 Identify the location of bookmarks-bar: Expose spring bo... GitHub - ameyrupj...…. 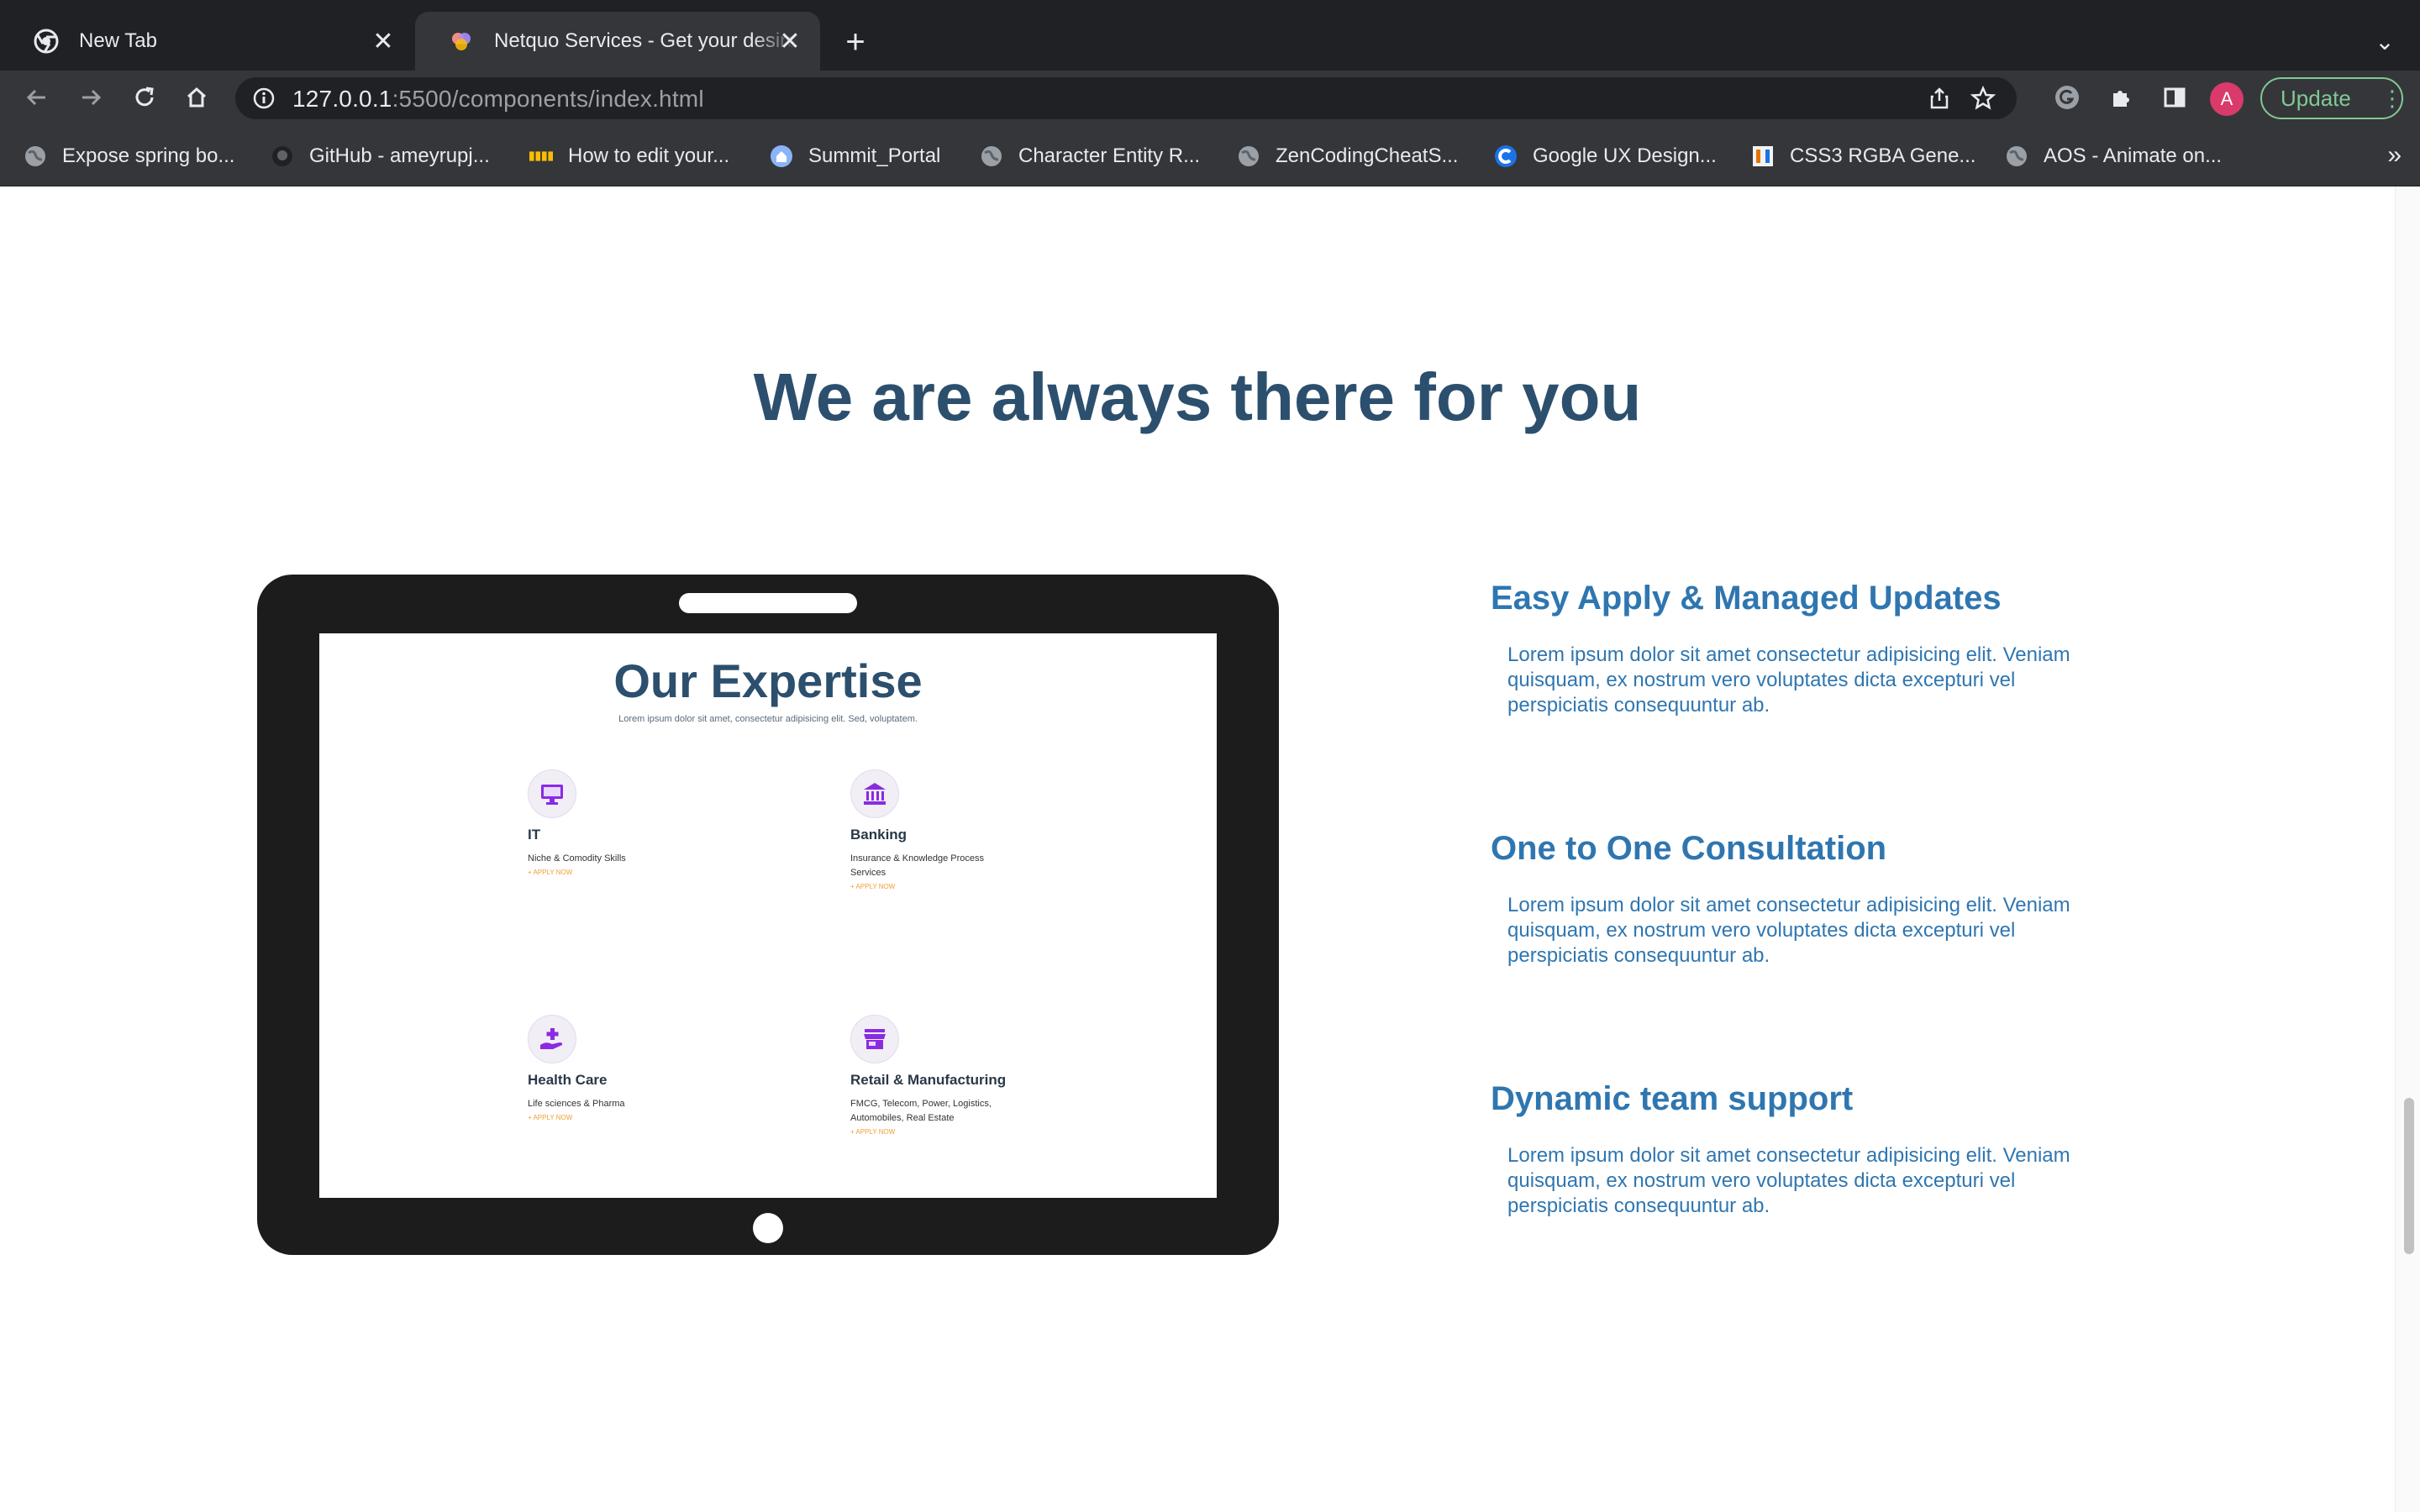
(1210, 155).